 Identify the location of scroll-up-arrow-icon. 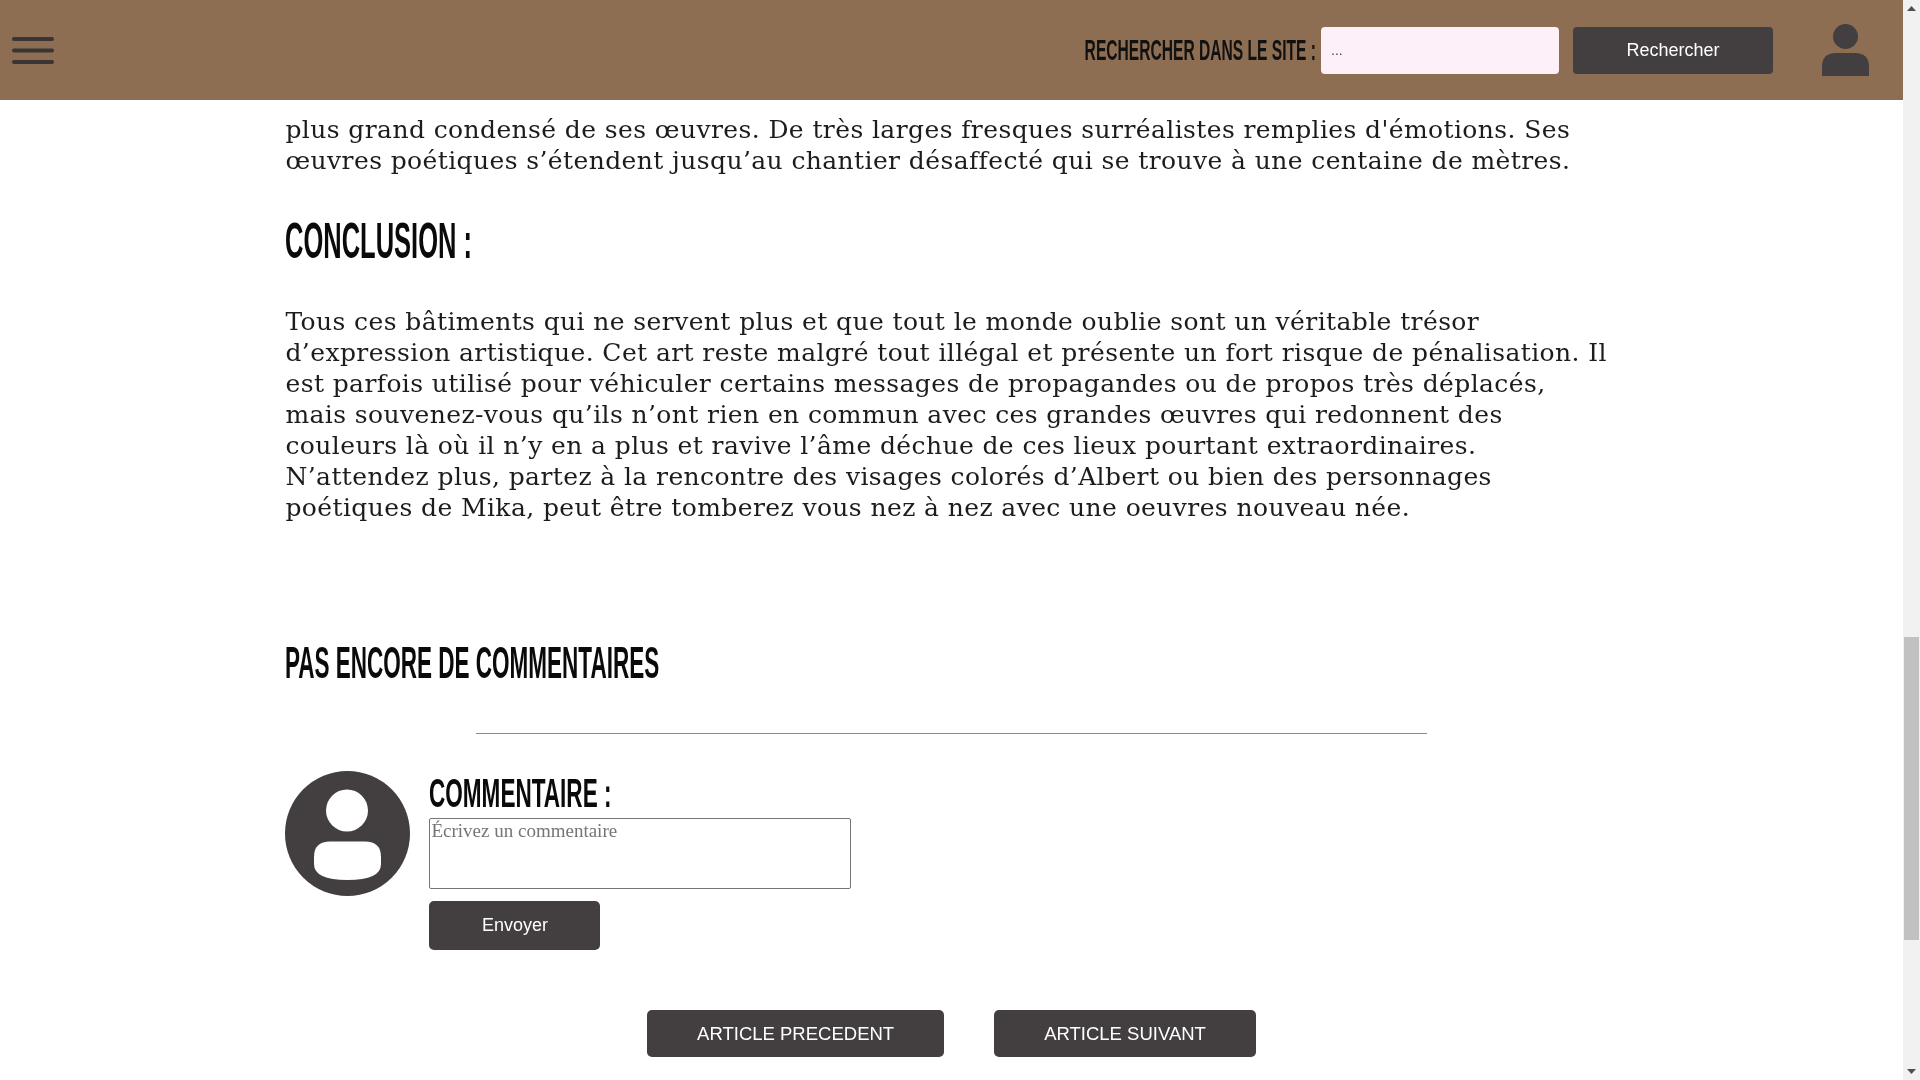
(1911, 8).